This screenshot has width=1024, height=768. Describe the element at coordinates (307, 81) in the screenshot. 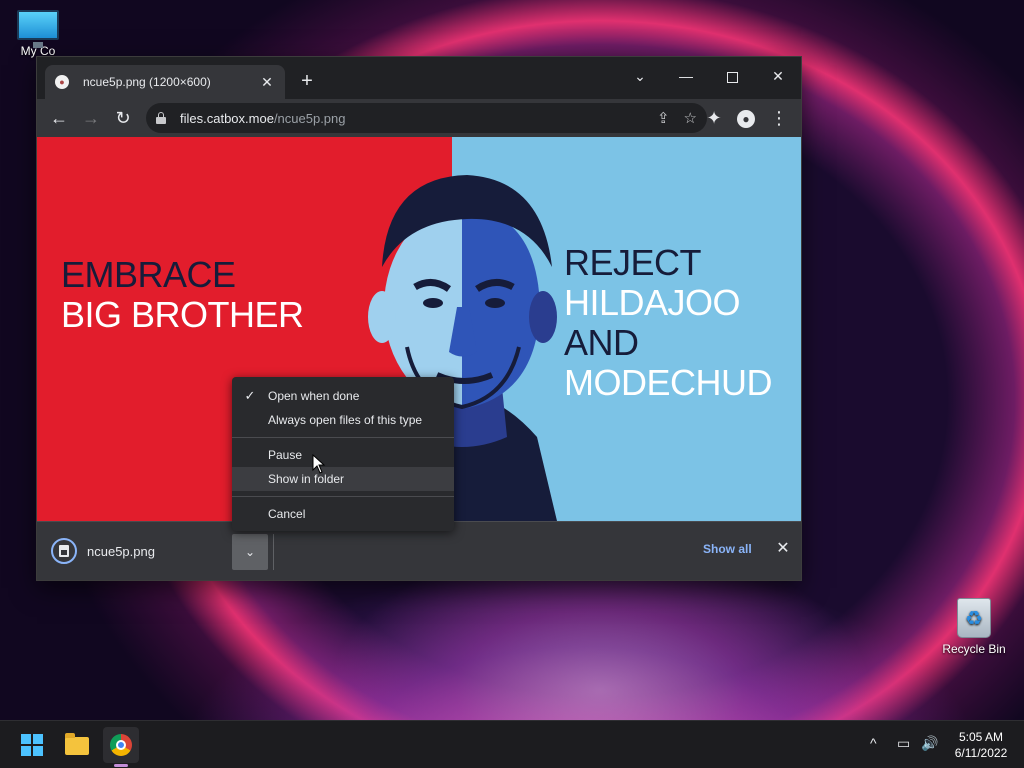

I see `new-tab-button: +` at that location.